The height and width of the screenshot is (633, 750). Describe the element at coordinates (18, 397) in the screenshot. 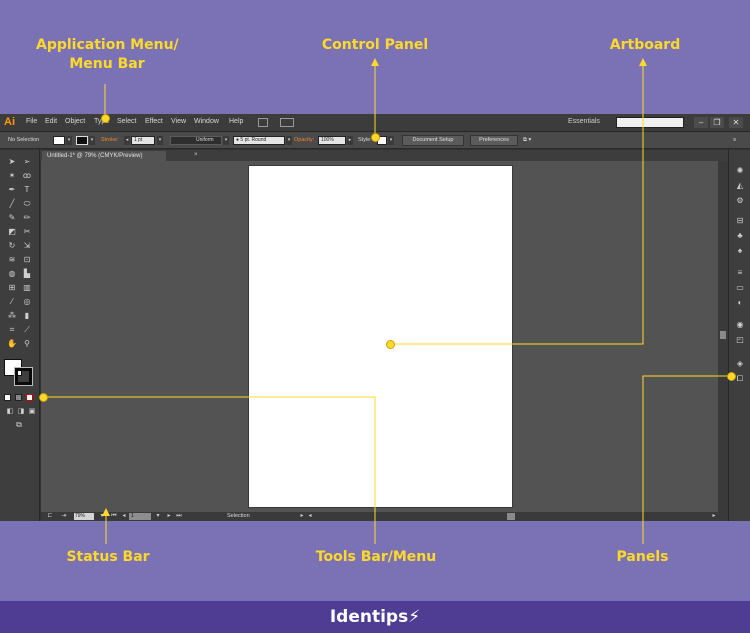

I see `gradient-mode-icon` at that location.